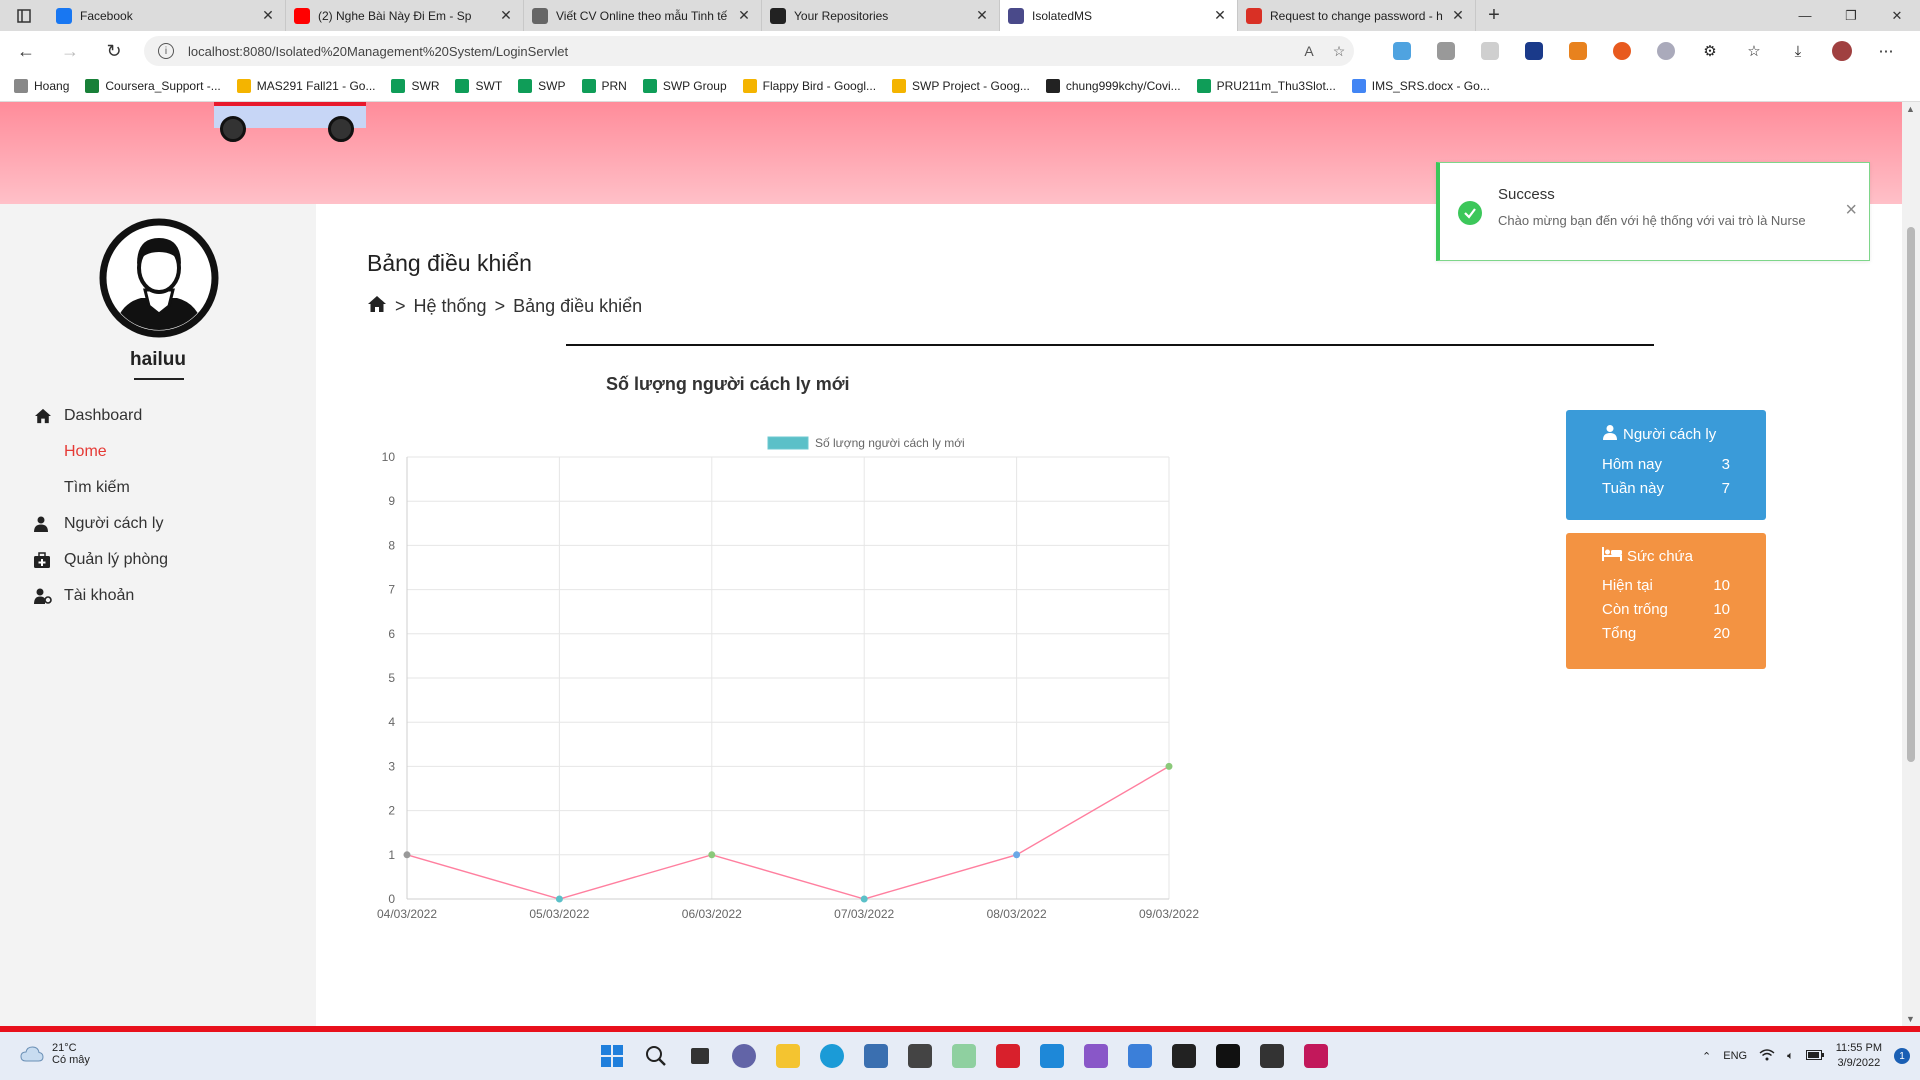  What do you see at coordinates (1790, 1056) in the screenshot?
I see `volume-icon: 🔈︎` at bounding box center [1790, 1056].